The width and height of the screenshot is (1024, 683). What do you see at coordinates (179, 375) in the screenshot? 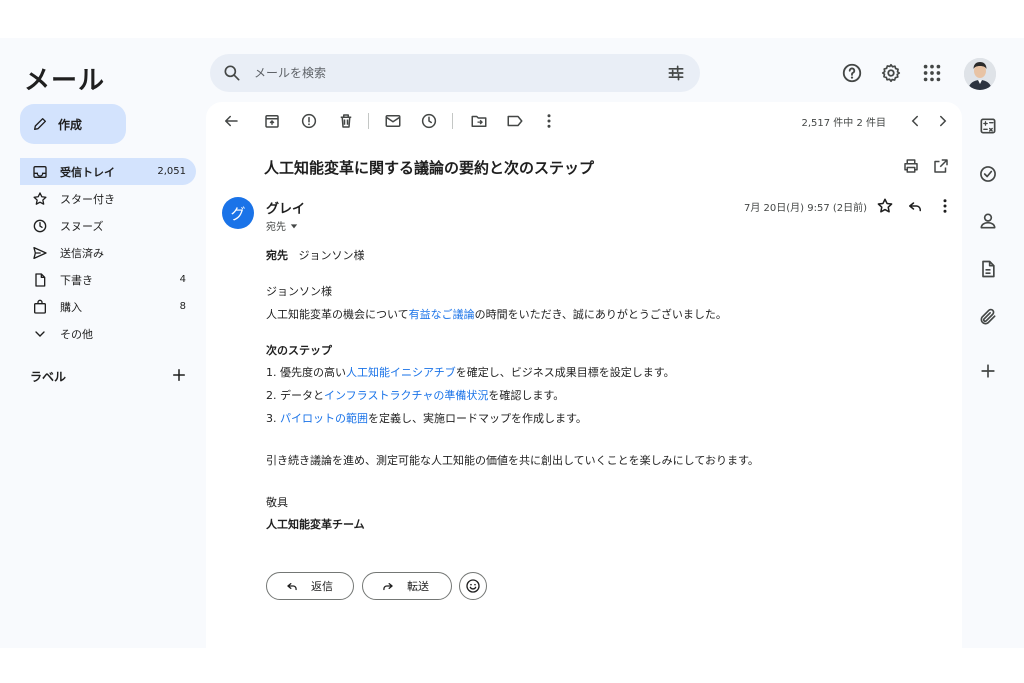
I see `add-label-plus-icon` at bounding box center [179, 375].